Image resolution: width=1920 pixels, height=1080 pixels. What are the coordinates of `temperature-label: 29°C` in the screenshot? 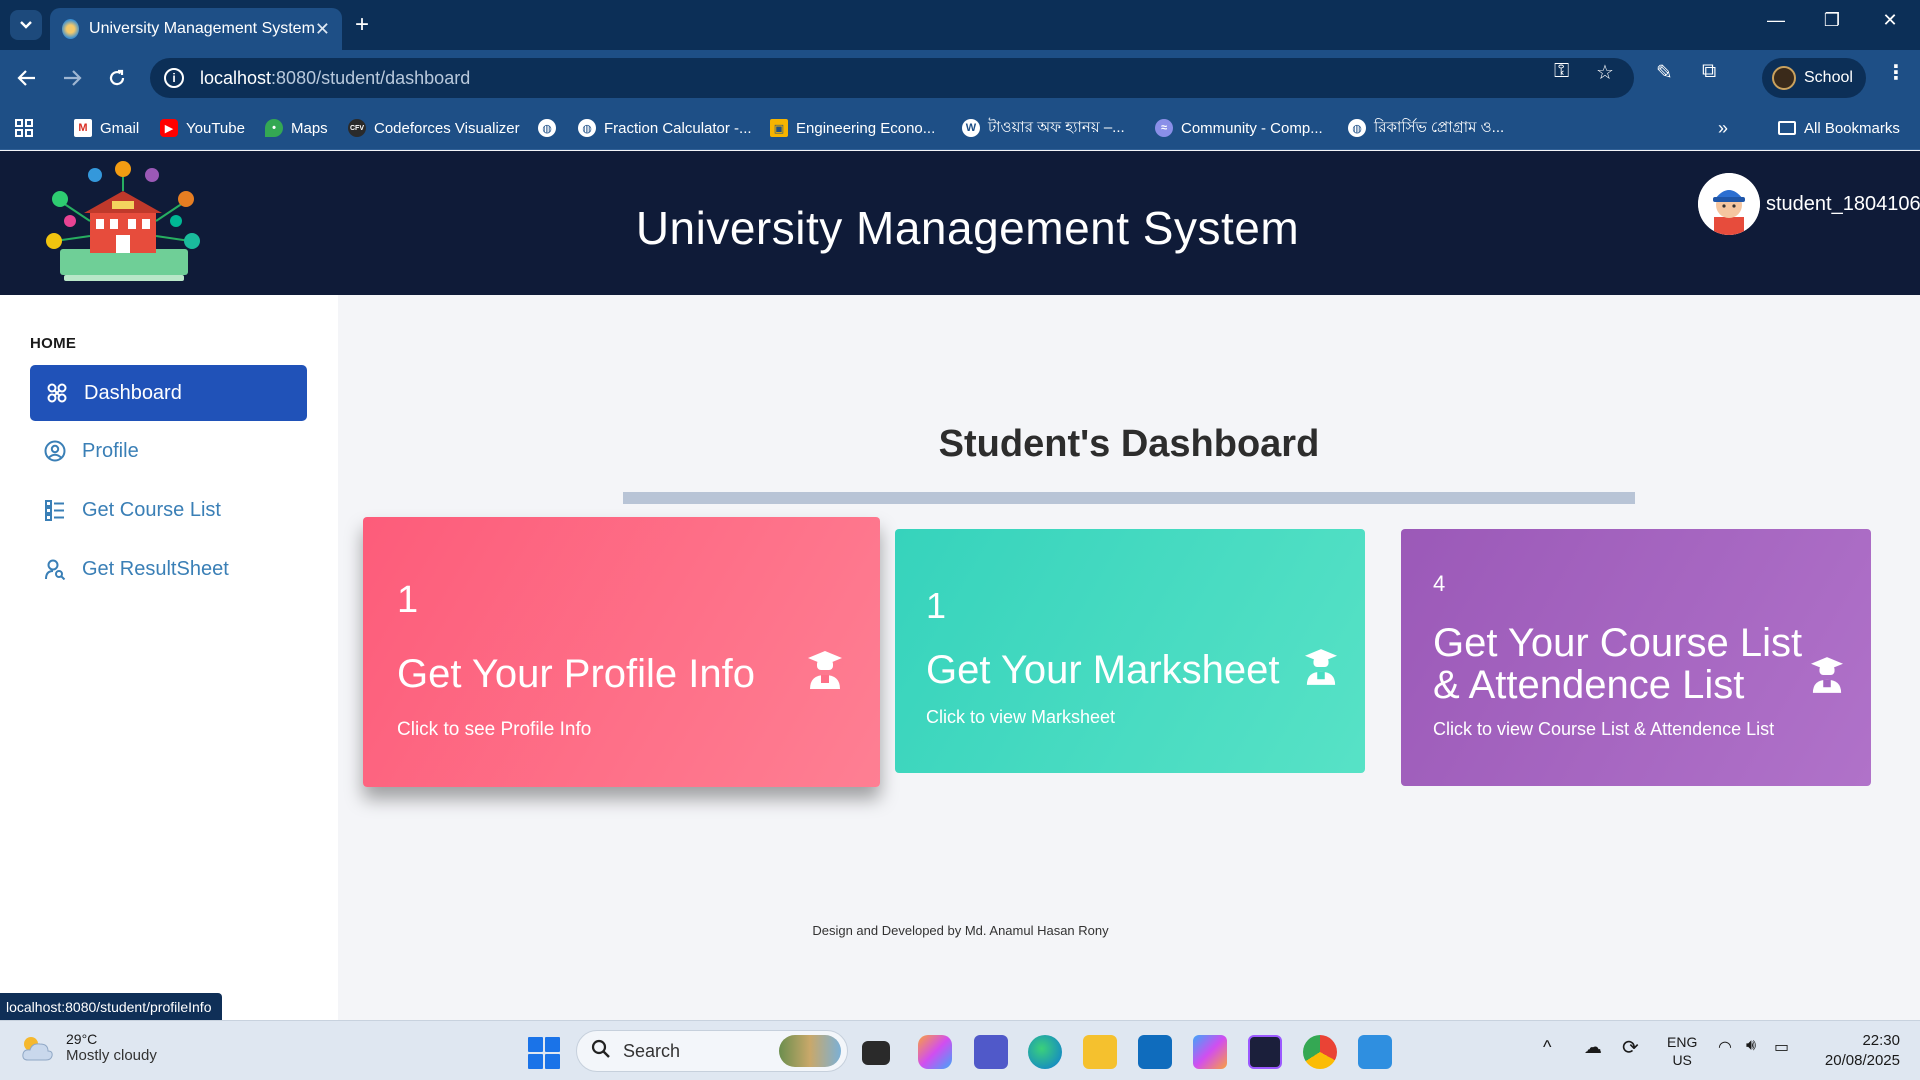 It's located at (82, 1039).